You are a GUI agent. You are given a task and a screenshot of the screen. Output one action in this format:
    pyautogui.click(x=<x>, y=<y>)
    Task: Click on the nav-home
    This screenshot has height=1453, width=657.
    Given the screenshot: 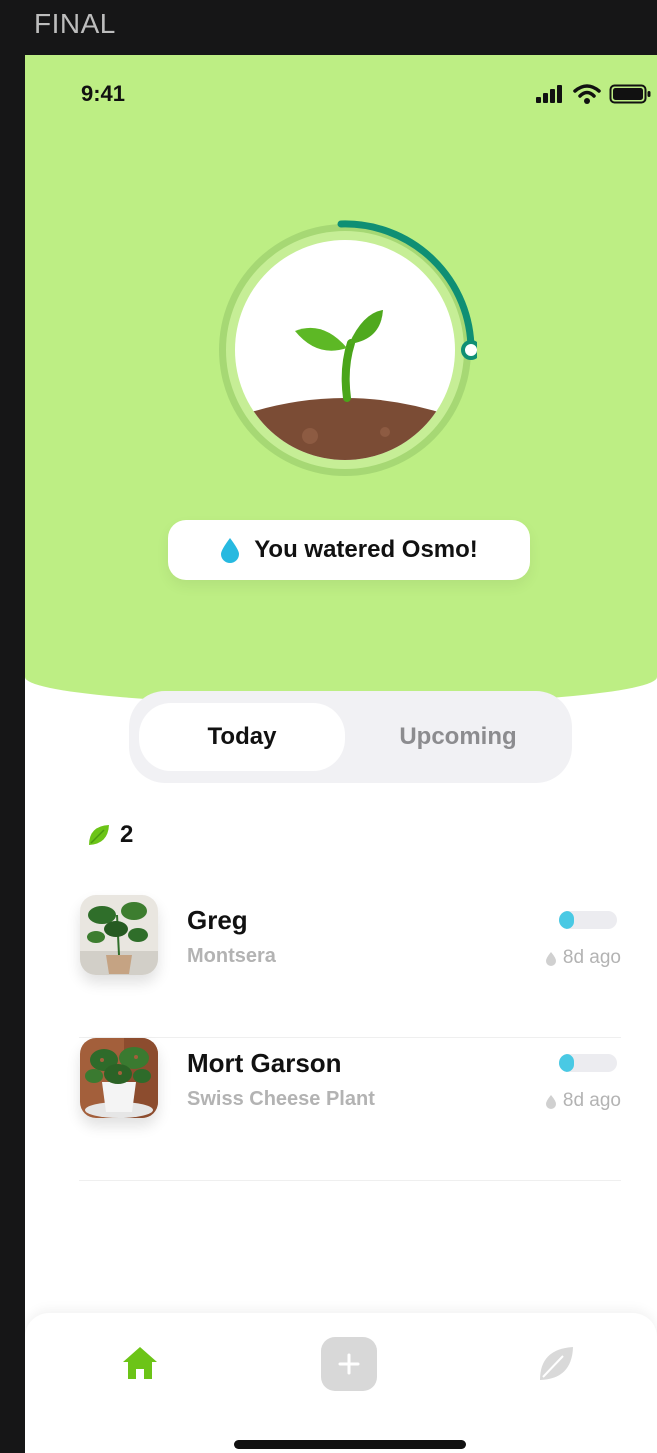 What is the action you would take?
    pyautogui.click(x=140, y=1365)
    